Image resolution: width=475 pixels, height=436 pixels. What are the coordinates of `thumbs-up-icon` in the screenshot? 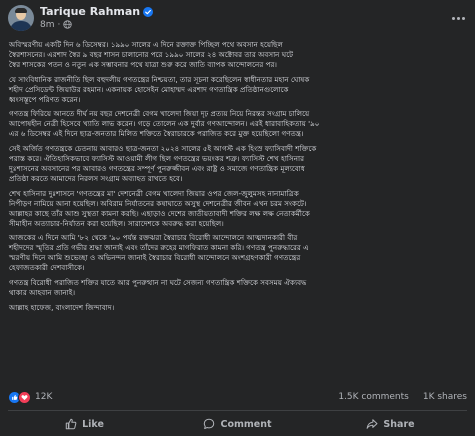 It's located at (71, 424).